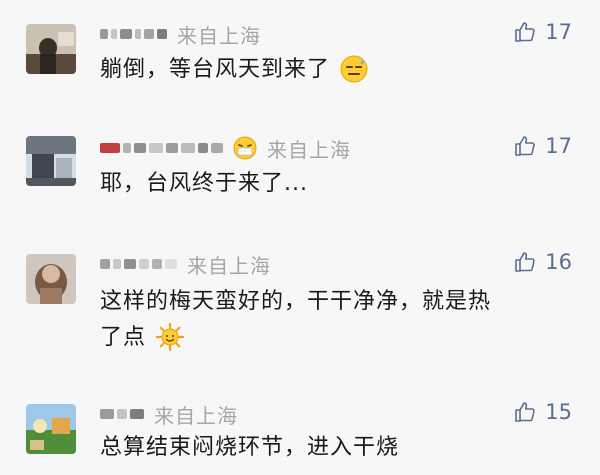 Image resolution: width=600 pixels, height=475 pixels. What do you see at coordinates (250, 447) in the screenshot?
I see `comment-text: 总算结束闷烧环节，进入干烧` at bounding box center [250, 447].